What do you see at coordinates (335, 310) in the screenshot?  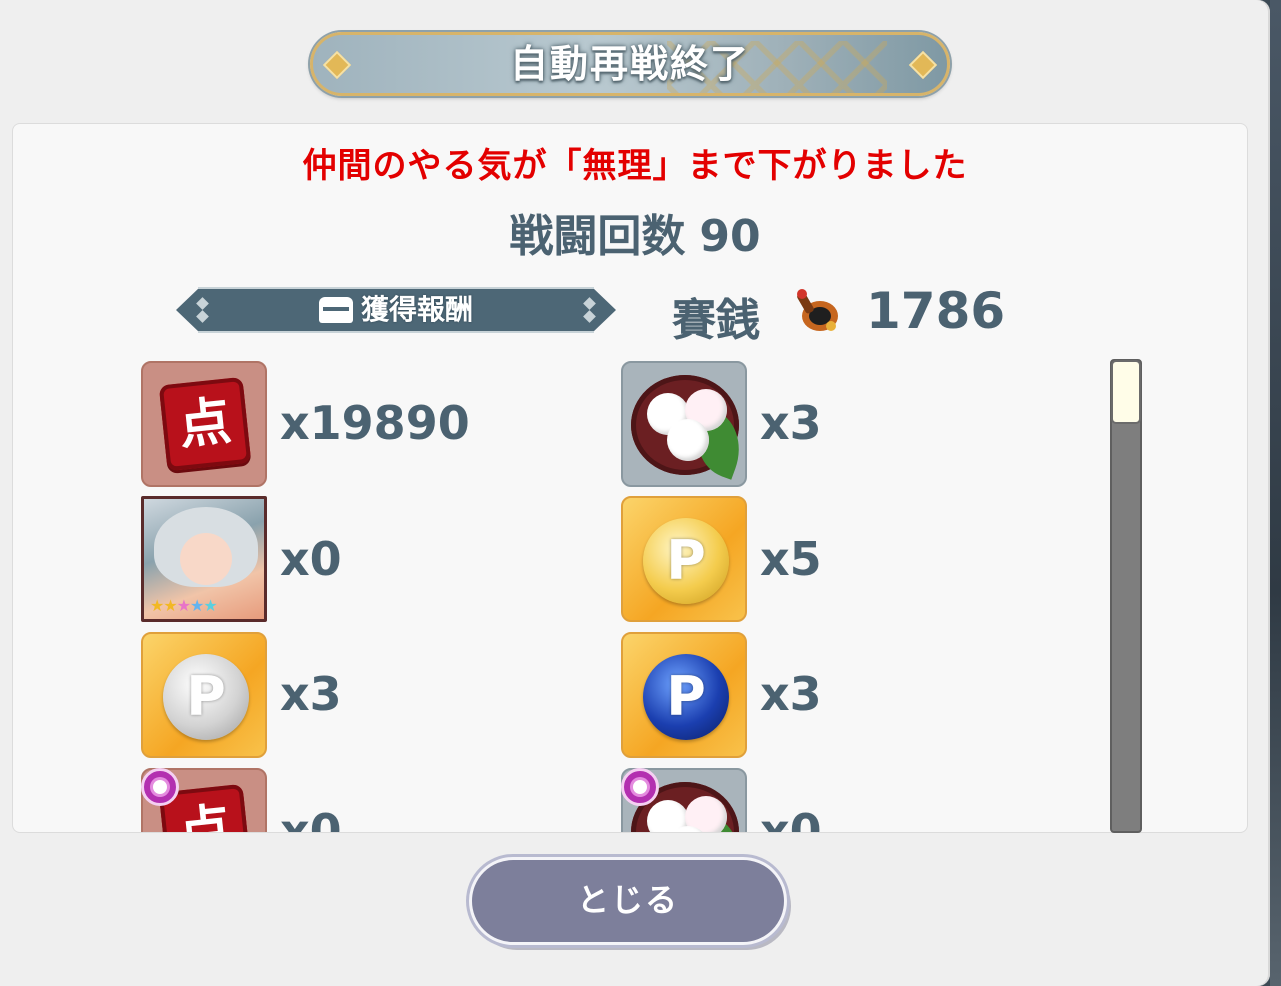 I see `treasure-chest-icon` at bounding box center [335, 310].